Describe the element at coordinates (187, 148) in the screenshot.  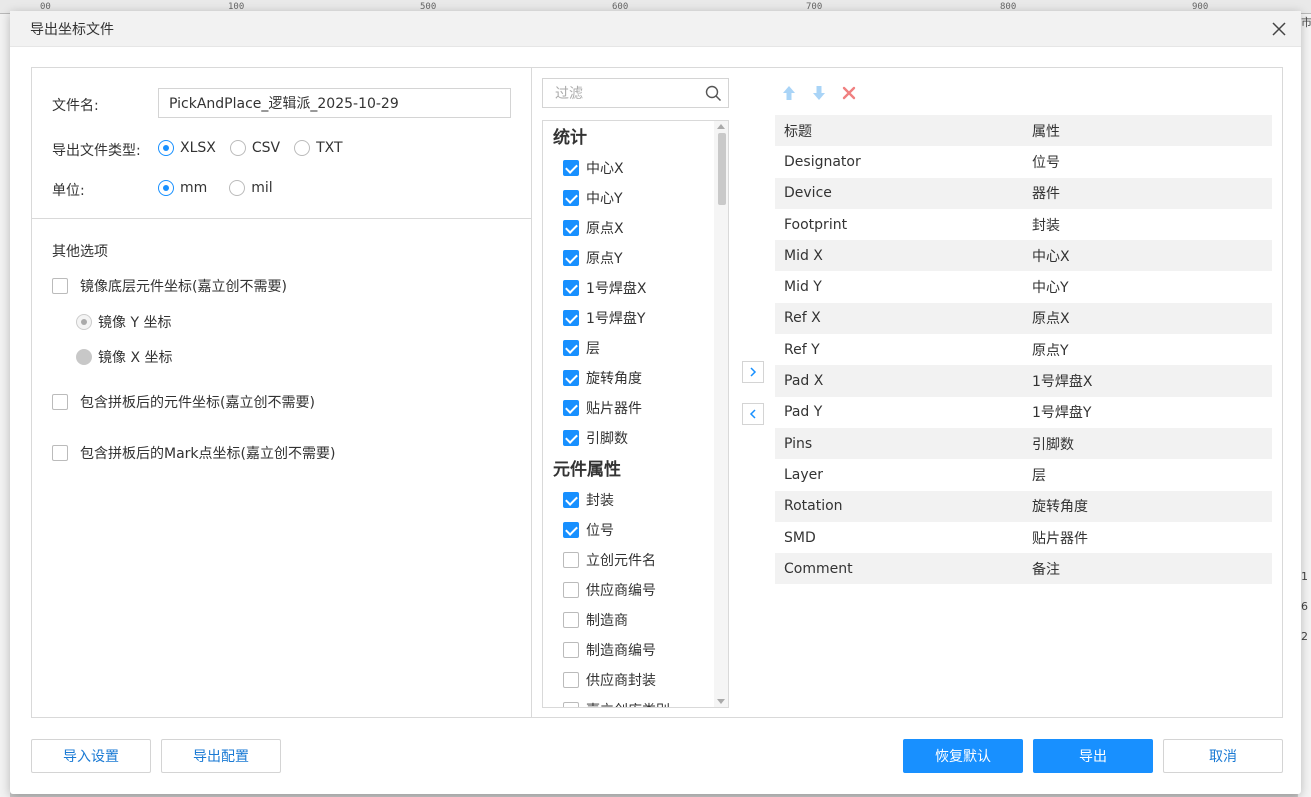
I see `filetype-xlsx-radio: XLSX` at that location.